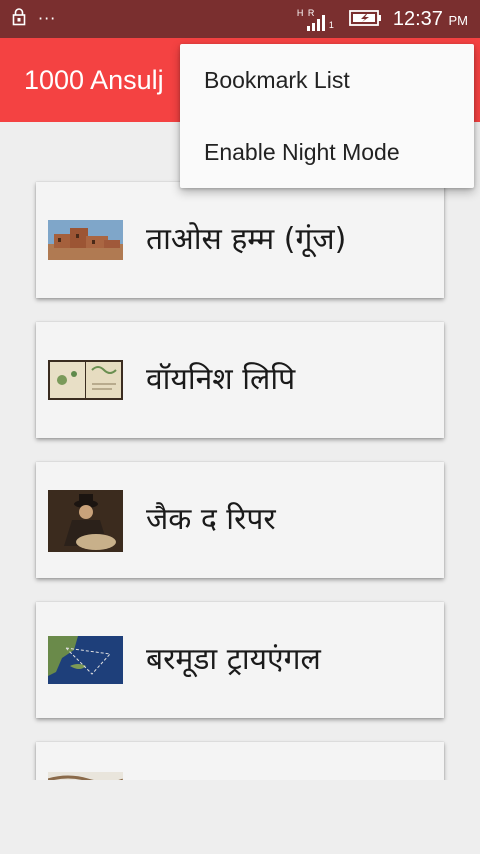  I want to click on bottom-area, so click(240, 817).